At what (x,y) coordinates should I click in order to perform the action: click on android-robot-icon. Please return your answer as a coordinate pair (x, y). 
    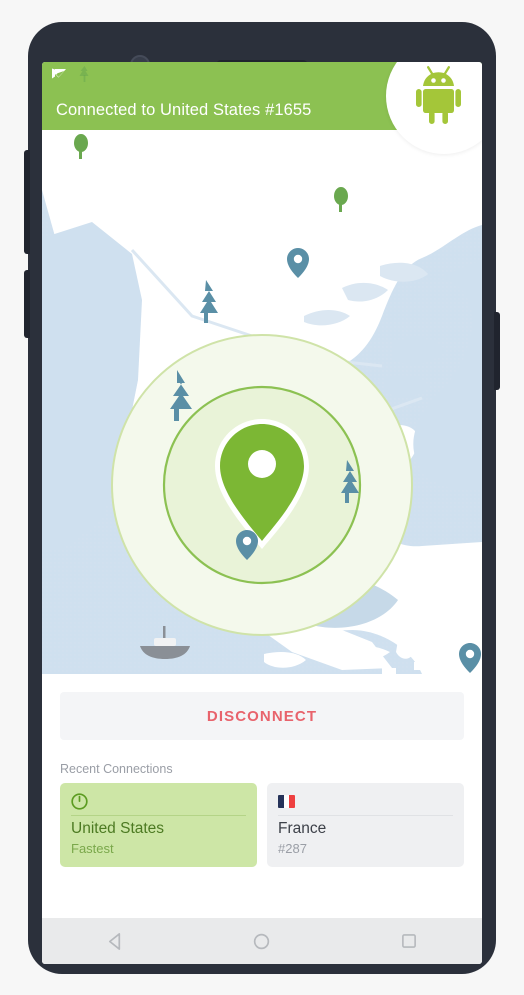
    Looking at the image, I should click on (444, 96).